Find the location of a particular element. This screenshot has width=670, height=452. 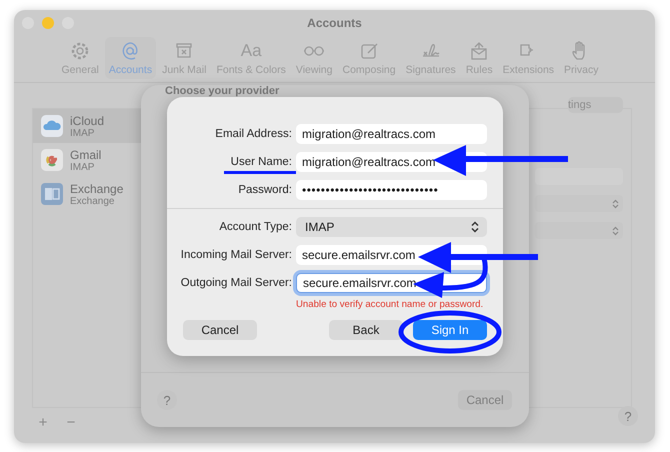

input-field: migration@realtracs.com is located at coordinates (391, 134).